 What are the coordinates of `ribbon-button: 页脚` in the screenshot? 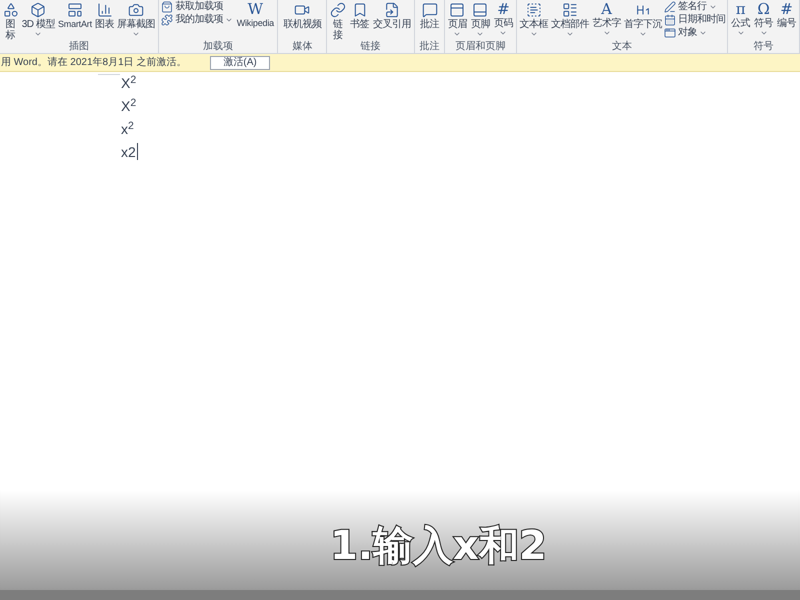 It's located at (480, 19).